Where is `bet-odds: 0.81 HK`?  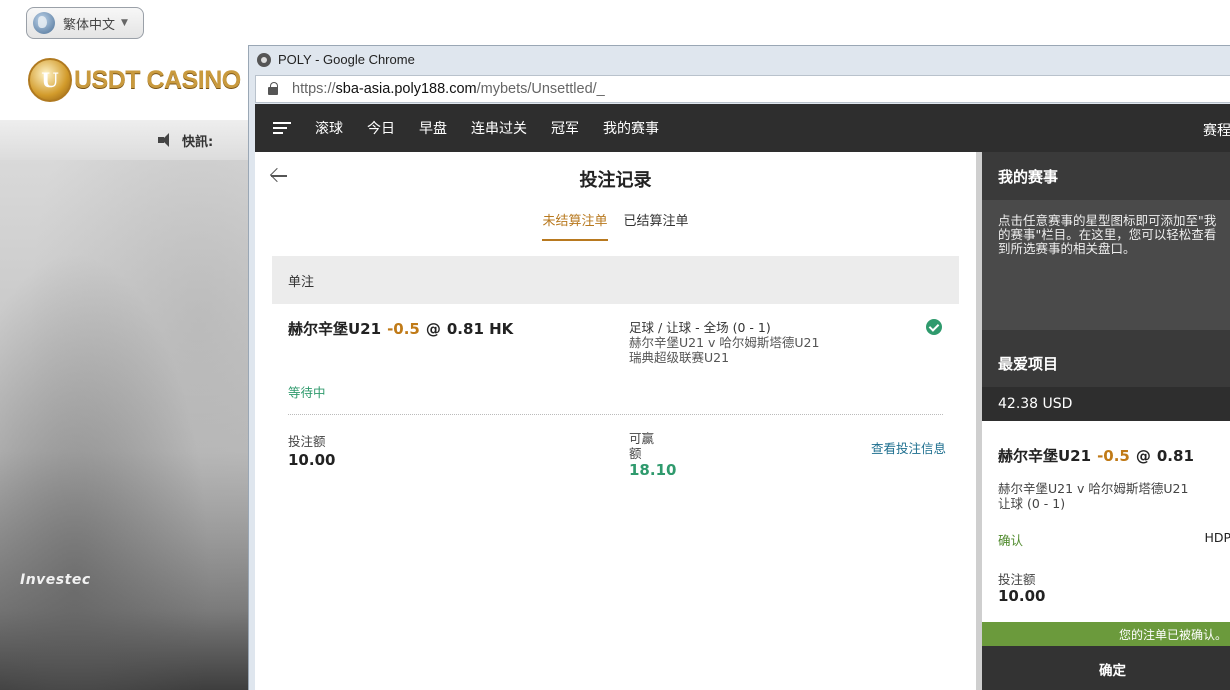
bet-odds: 0.81 HK is located at coordinates (480, 329).